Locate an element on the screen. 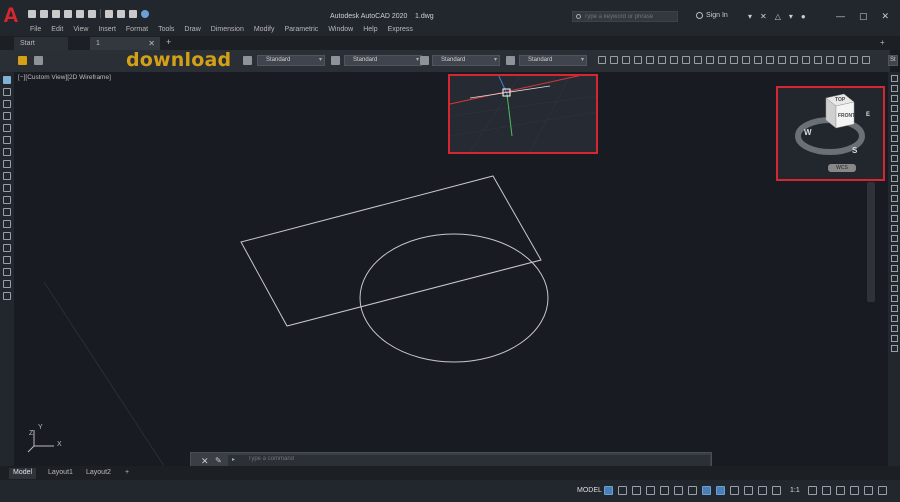  maximize-icon: ▢ is located at coordinates (863, 16).